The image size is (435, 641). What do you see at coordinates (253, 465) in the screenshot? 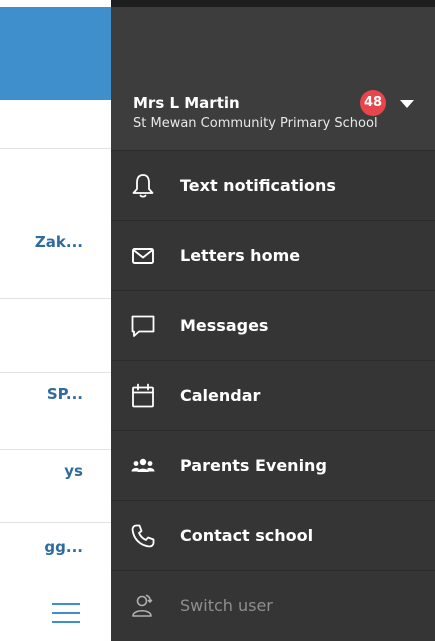
I see `menu-item-label: Parents Evening` at bounding box center [253, 465].